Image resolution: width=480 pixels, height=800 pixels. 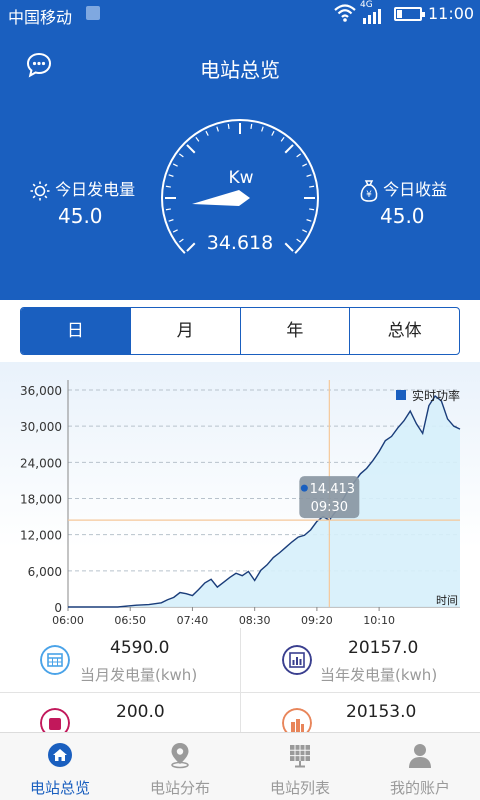 I want to click on tab-year: 年, so click(x=294, y=331).